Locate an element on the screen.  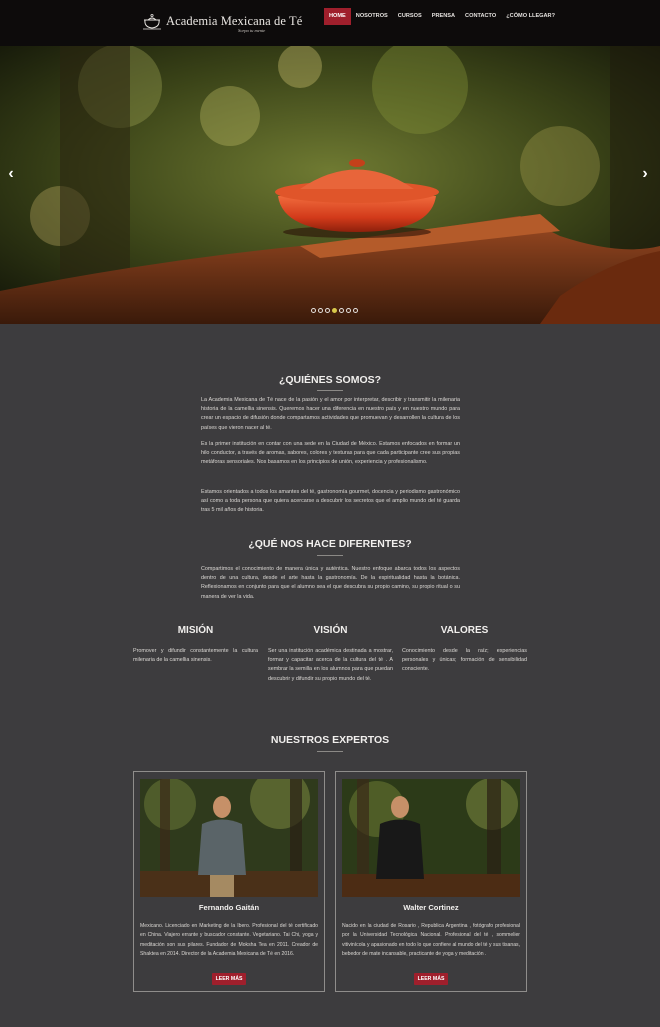
slider-dot-active is located at coordinates (334, 310).